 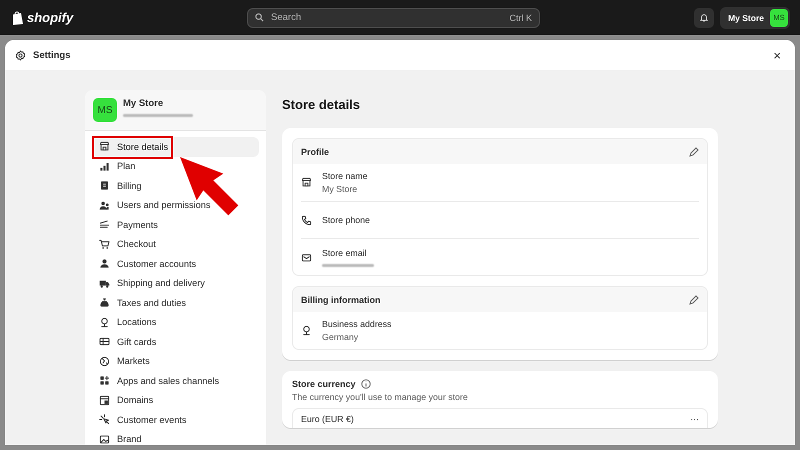 What do you see at coordinates (365, 384) in the screenshot?
I see `info-icon` at bounding box center [365, 384].